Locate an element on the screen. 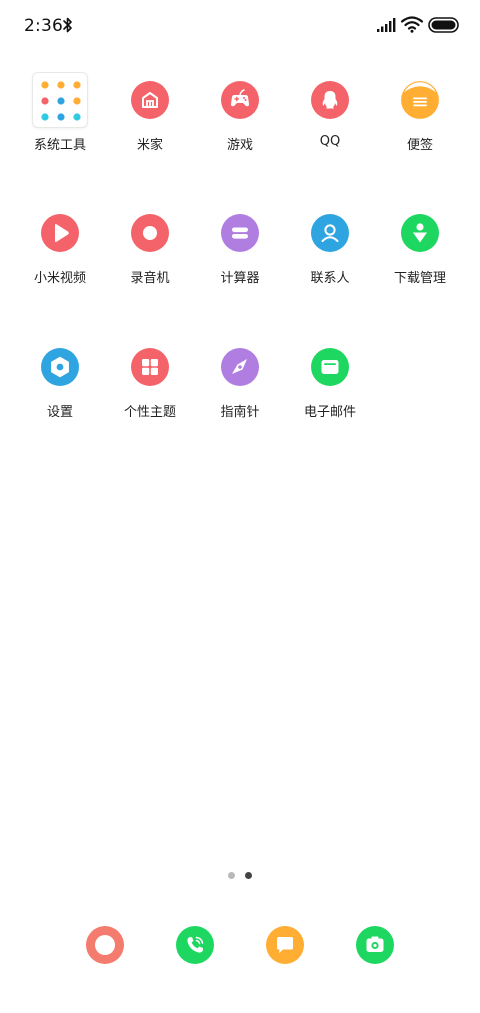 Image resolution: width=480 pixels, height=1013 pixels. compass-icon is located at coordinates (240, 367).